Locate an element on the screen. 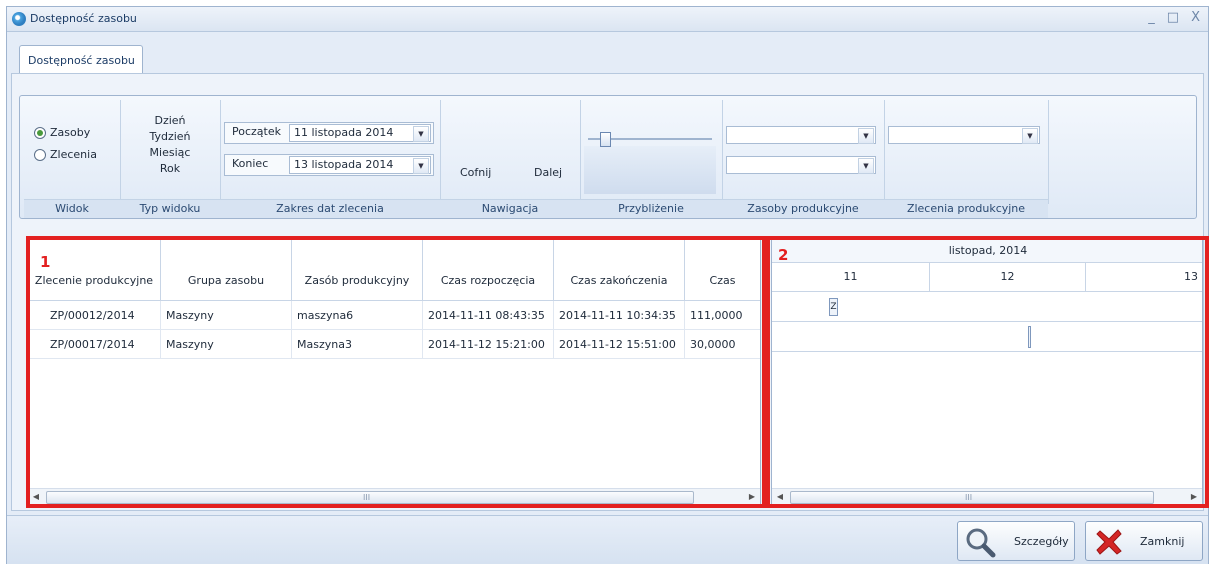 Image resolution: width=1210 pixels, height=567 pixels. start-date-label: Początek is located at coordinates (256, 131).